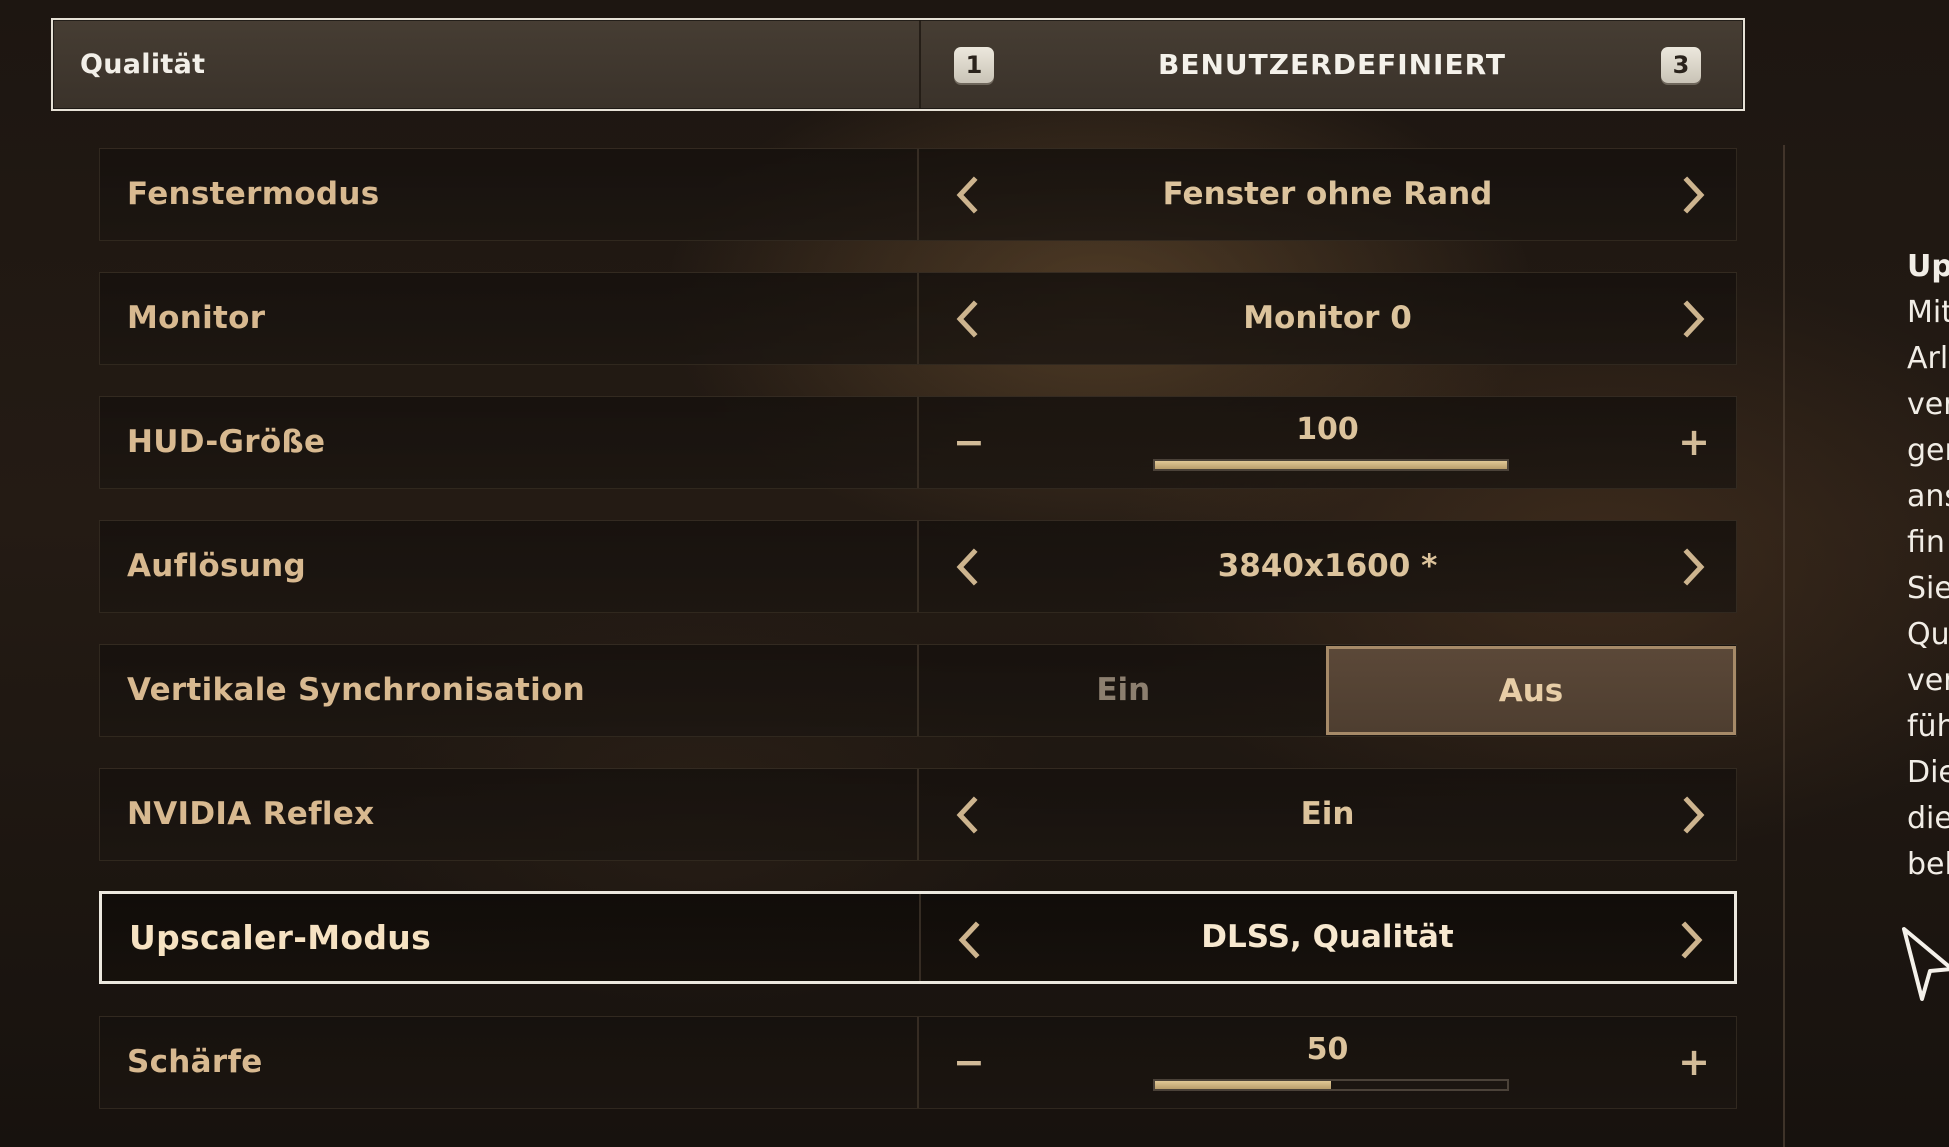 This screenshot has height=1147, width=1949. Describe the element at coordinates (1332, 64) in the screenshot. I see `quality-preset-value: BENUTZERDEFINIERT` at that location.